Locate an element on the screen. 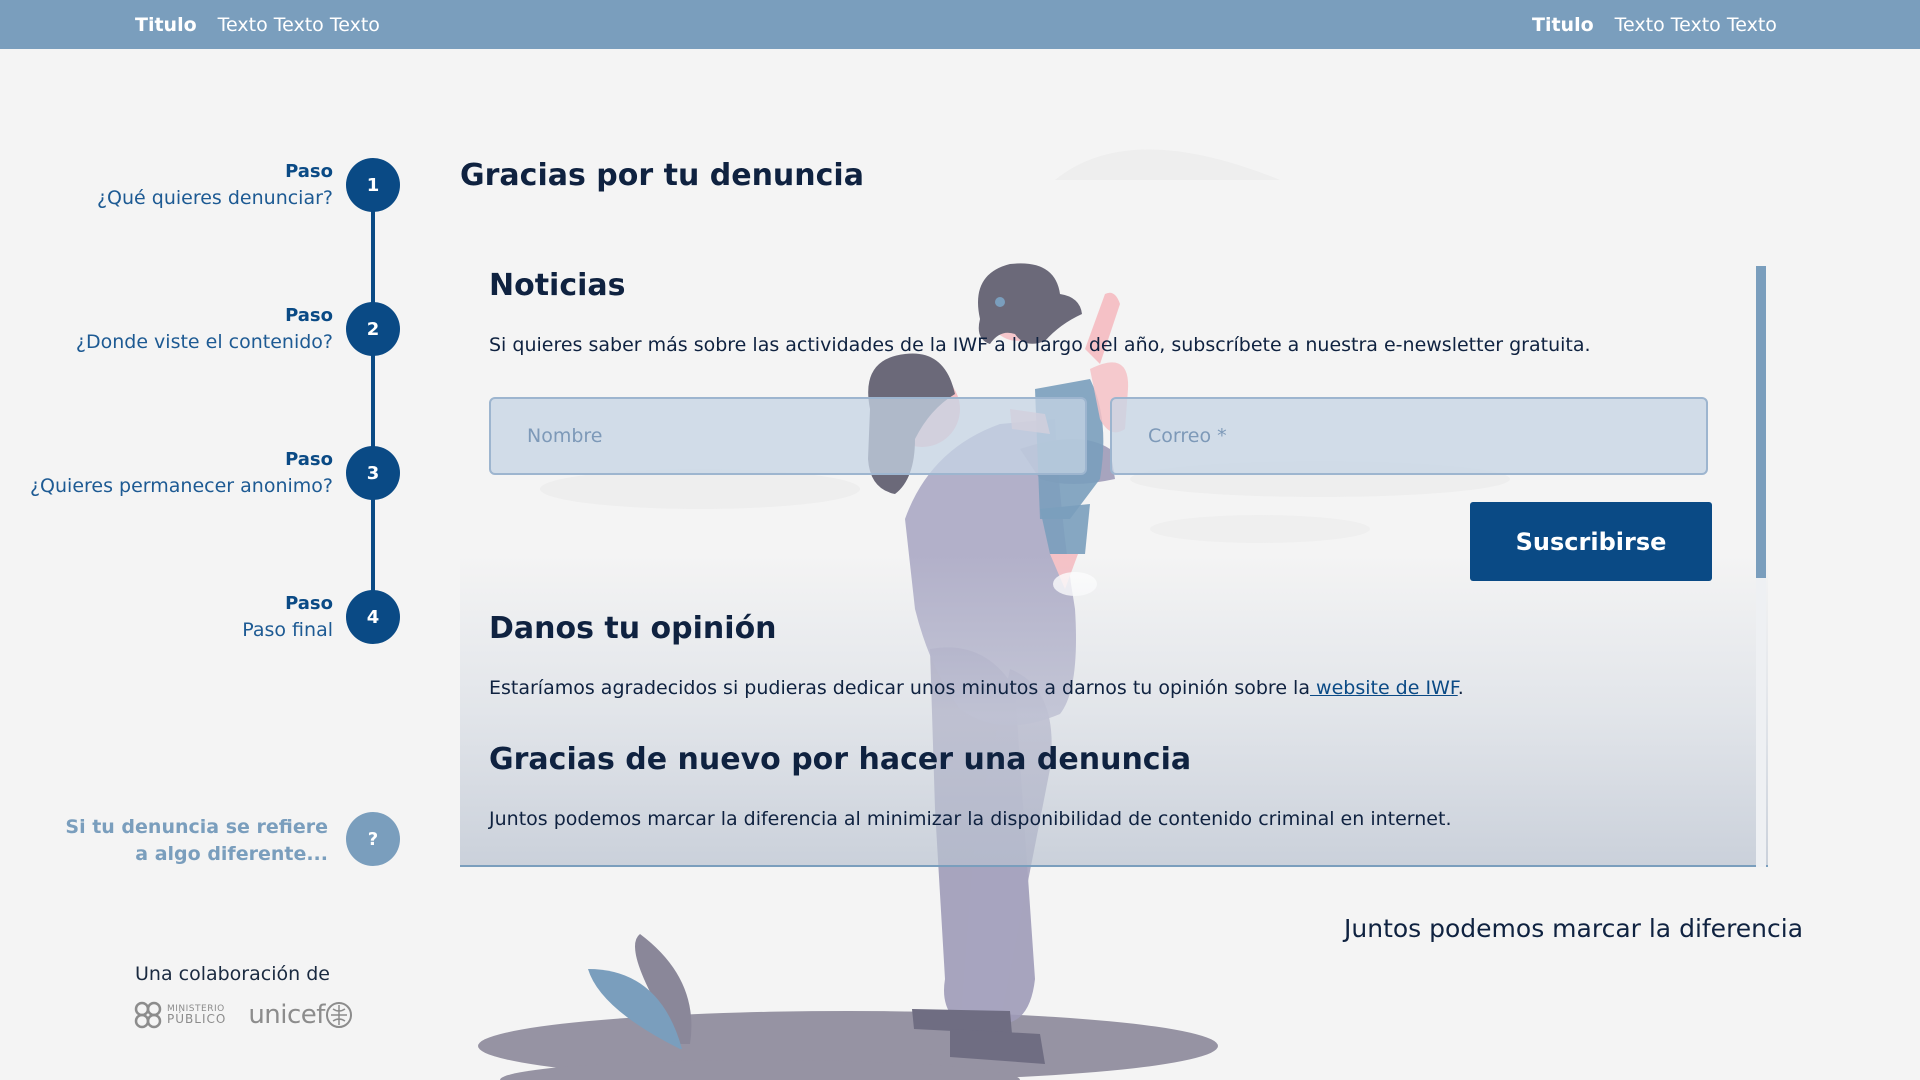  step-1-text: Paso ¿Qué quieres denunciar? is located at coordinates (215, 185).